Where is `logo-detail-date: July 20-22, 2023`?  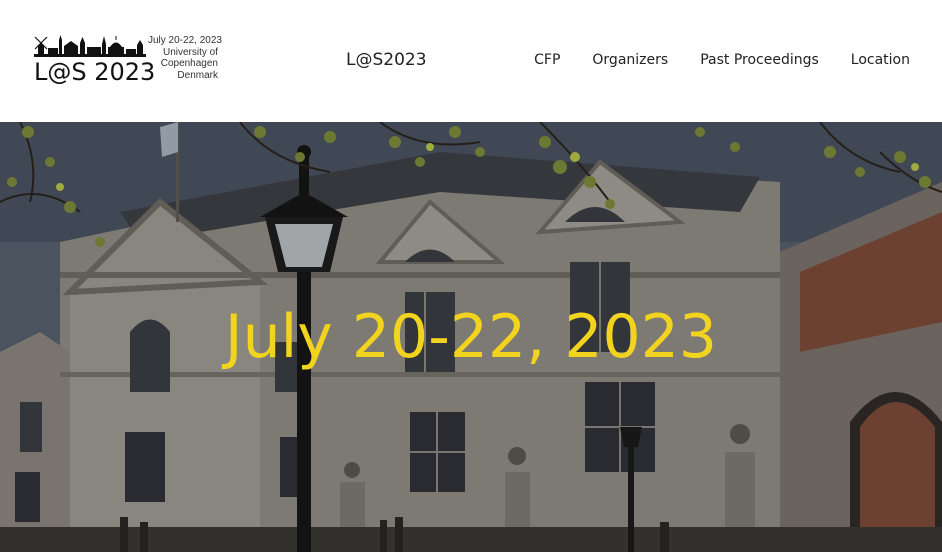
logo-detail-date: July 20-22, 2023 is located at coordinates (185, 40).